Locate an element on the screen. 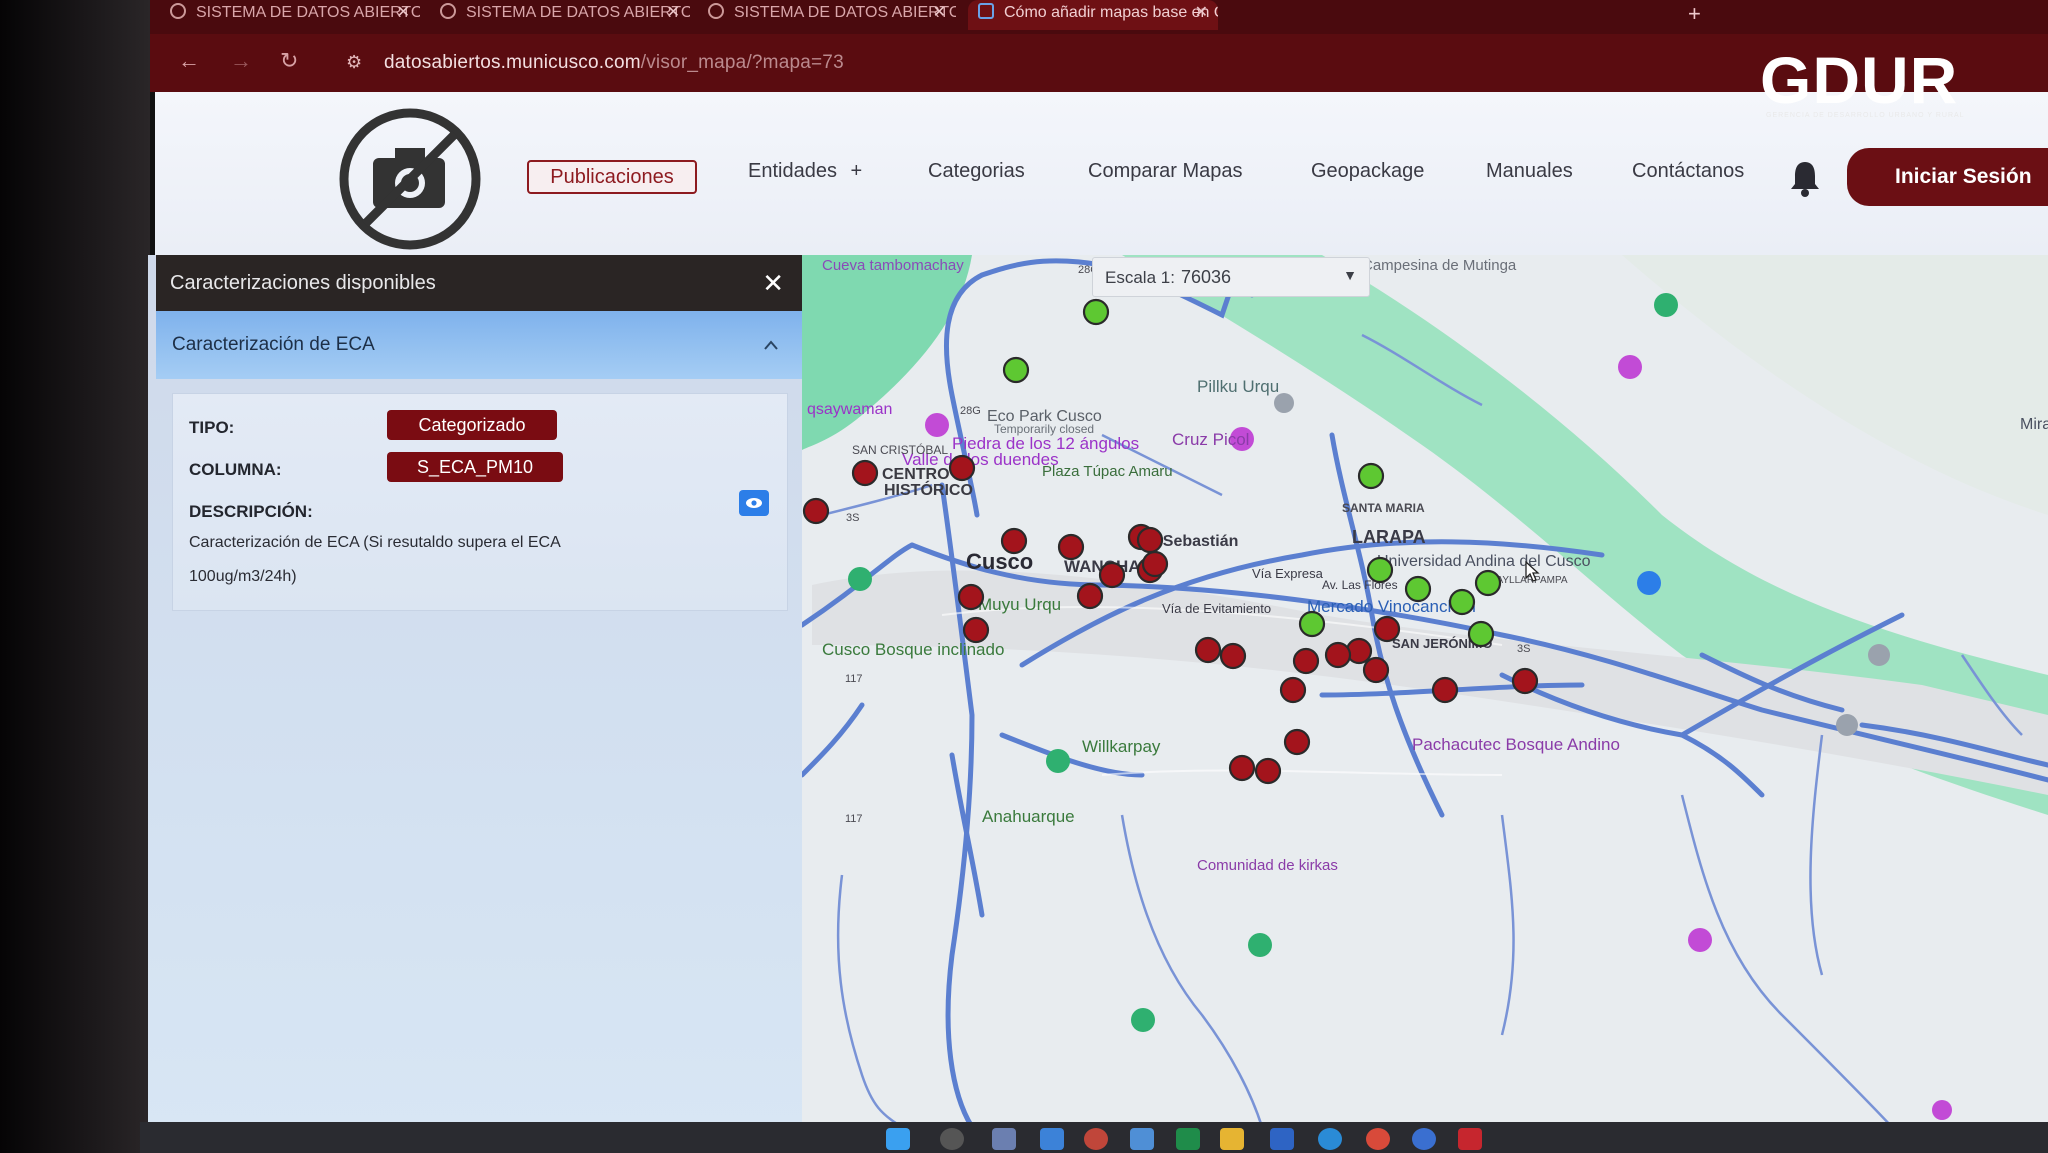  task-view-icon is located at coordinates (1004, 1139).